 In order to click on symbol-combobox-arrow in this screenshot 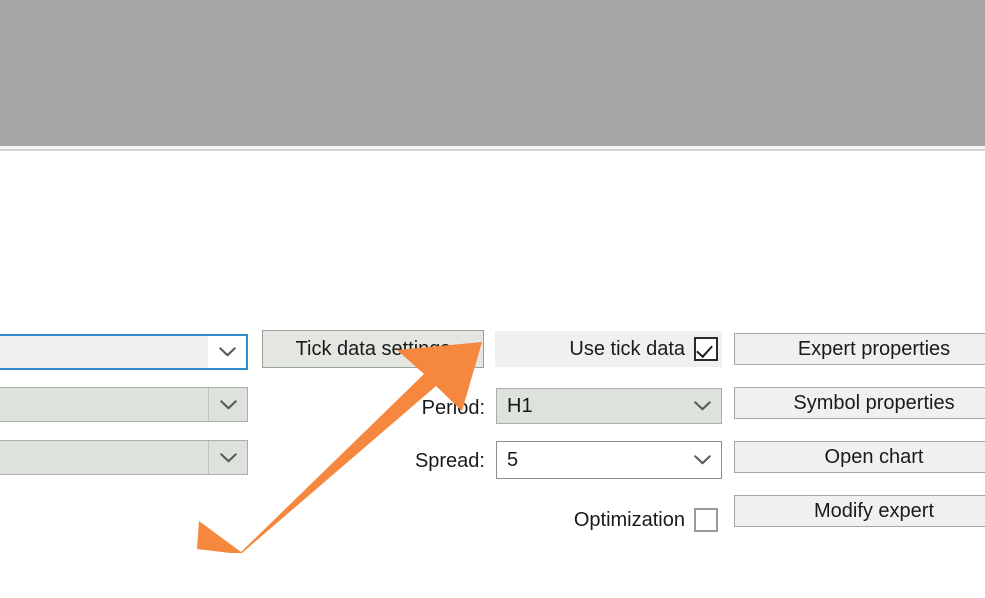, I will do `click(227, 352)`.